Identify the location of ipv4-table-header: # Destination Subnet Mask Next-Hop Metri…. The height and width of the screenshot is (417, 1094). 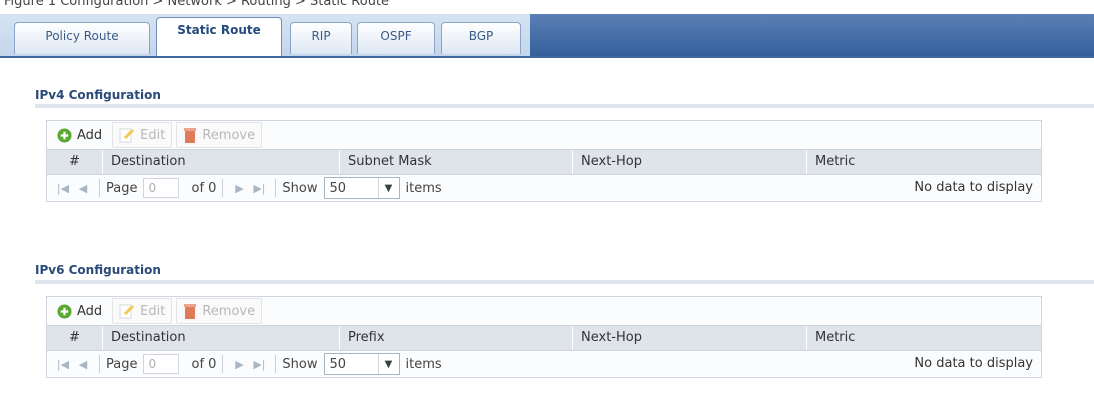
(544, 162).